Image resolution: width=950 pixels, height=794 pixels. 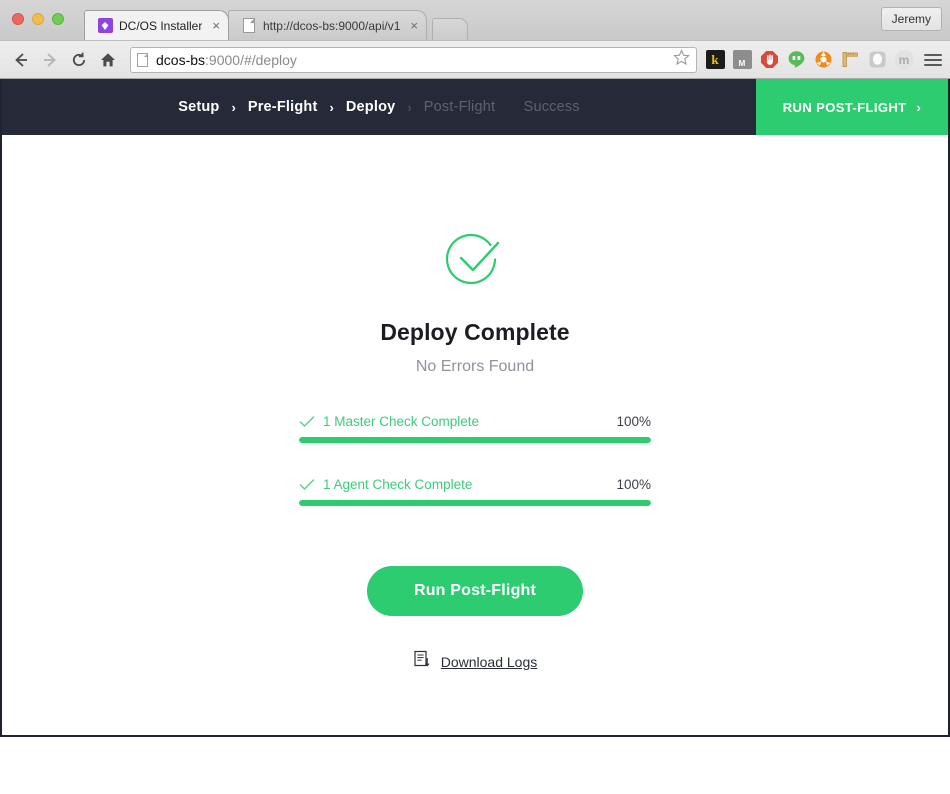 What do you see at coordinates (475, 332) in the screenshot?
I see `page-title: Deploy Complete` at bounding box center [475, 332].